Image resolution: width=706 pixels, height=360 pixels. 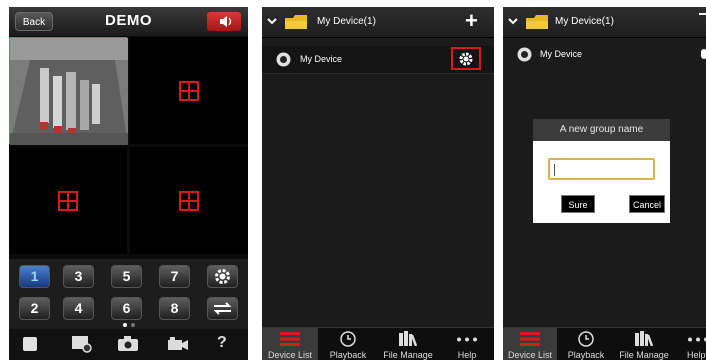 What do you see at coordinates (126, 276) in the screenshot?
I see `channel-key-5: 5` at bounding box center [126, 276].